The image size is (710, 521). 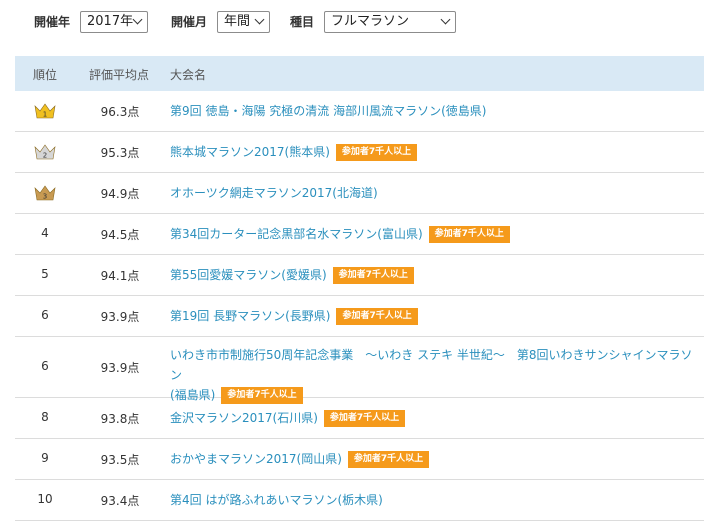 I want to click on race-name-link: 第55回愛媛マラソン(愛媛県), so click(x=248, y=275).